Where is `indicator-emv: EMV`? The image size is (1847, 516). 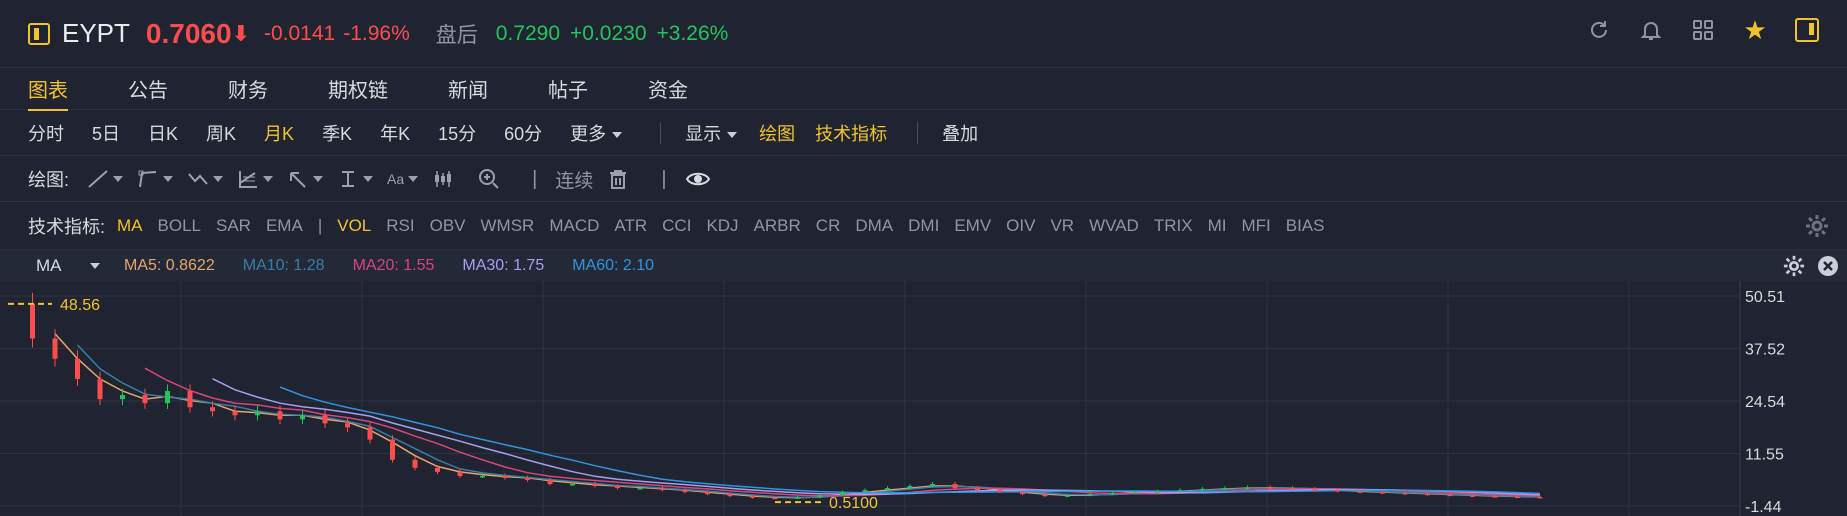 indicator-emv: EMV is located at coordinates (972, 226).